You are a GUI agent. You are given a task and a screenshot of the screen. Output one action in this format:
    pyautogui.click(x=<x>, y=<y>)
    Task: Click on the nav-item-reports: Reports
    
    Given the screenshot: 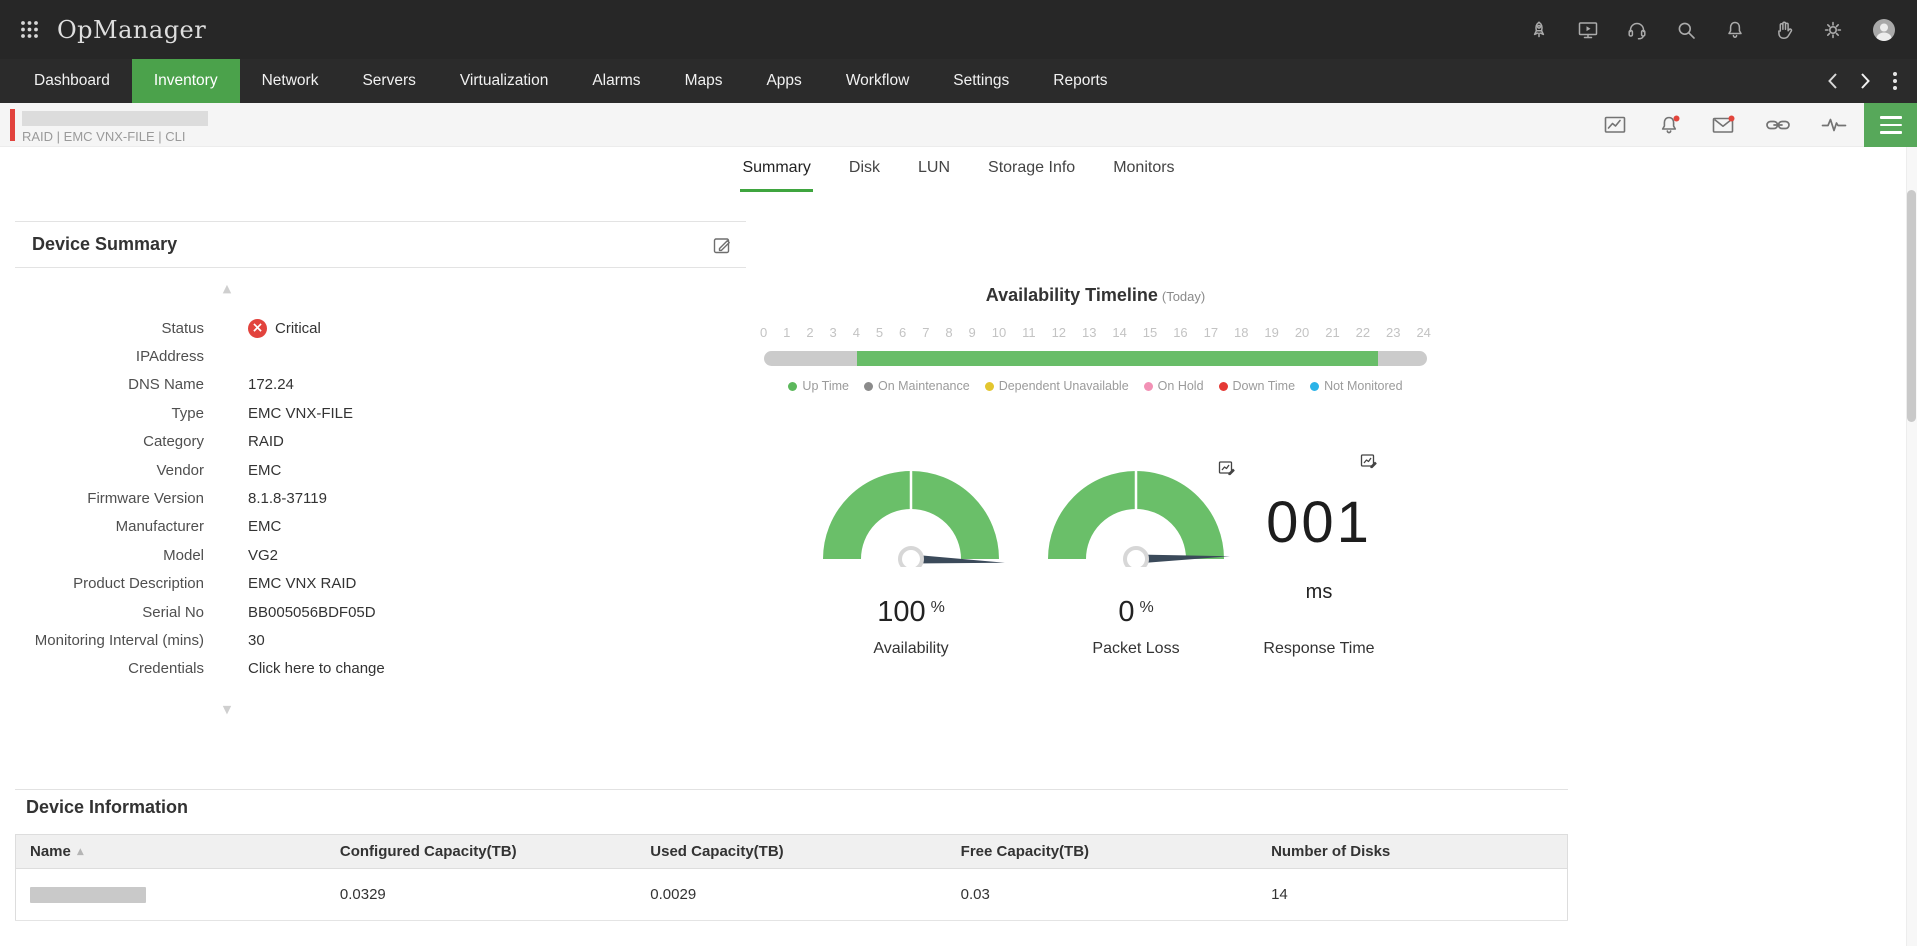 What is the action you would take?
    pyautogui.click(x=1080, y=81)
    